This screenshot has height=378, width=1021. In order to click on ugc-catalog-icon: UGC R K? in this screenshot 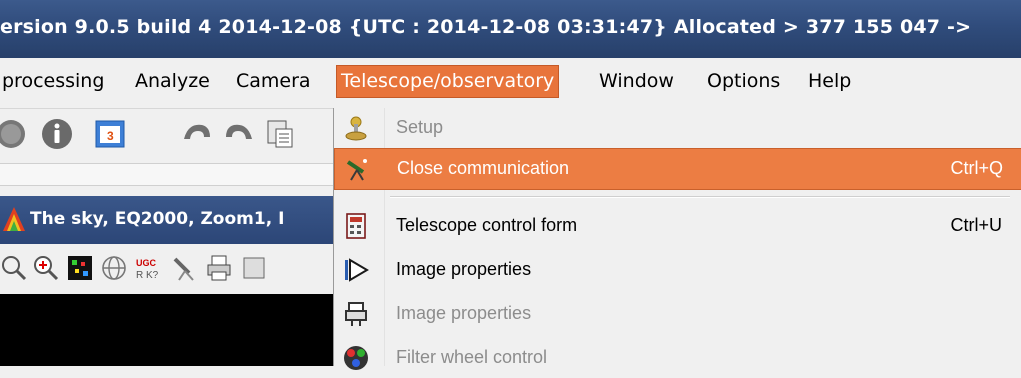, I will do `click(147, 268)`.